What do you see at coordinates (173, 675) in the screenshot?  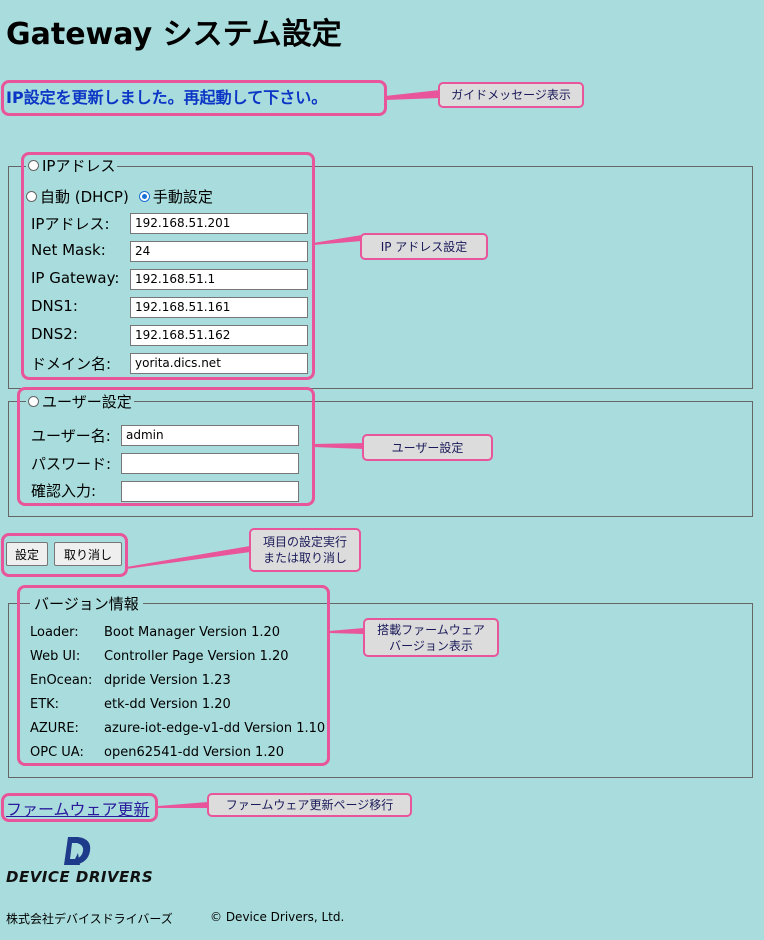 I see `version-highlight` at bounding box center [173, 675].